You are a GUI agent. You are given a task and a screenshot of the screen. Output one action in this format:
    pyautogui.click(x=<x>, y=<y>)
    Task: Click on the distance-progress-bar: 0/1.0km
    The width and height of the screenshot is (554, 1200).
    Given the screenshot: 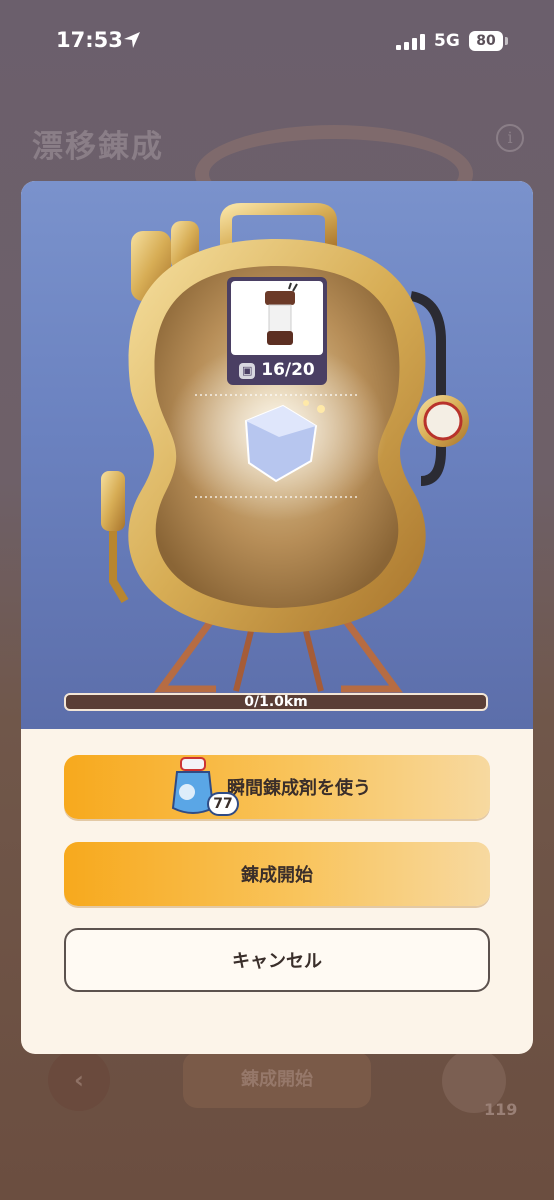 What is the action you would take?
    pyautogui.click(x=276, y=702)
    